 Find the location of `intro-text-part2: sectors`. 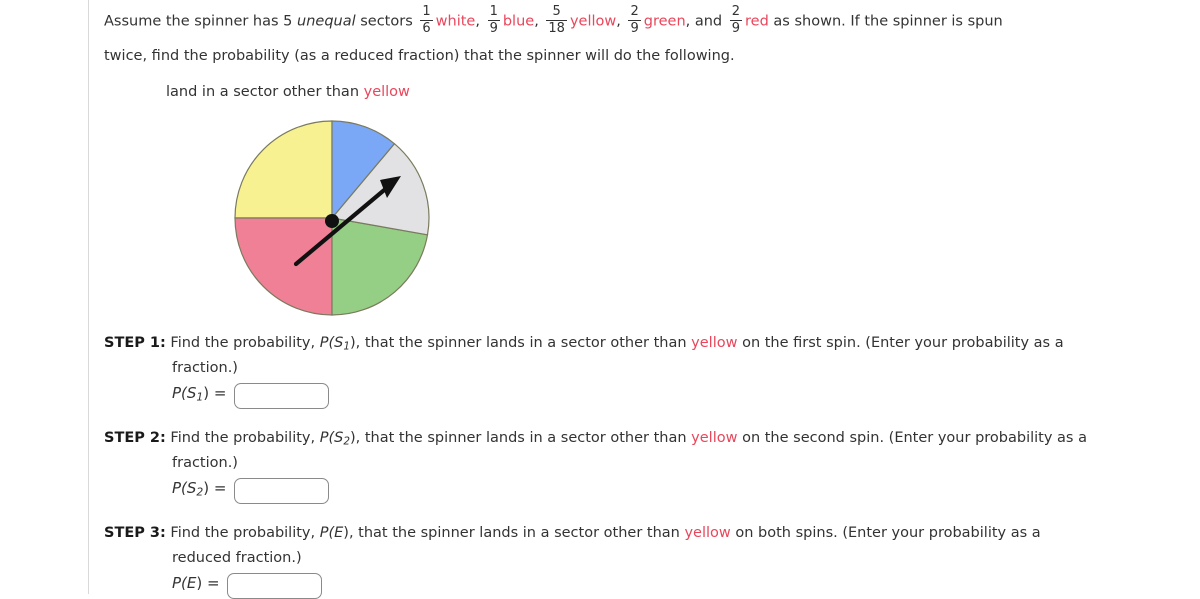

intro-text-part2: sectors is located at coordinates (384, 21).